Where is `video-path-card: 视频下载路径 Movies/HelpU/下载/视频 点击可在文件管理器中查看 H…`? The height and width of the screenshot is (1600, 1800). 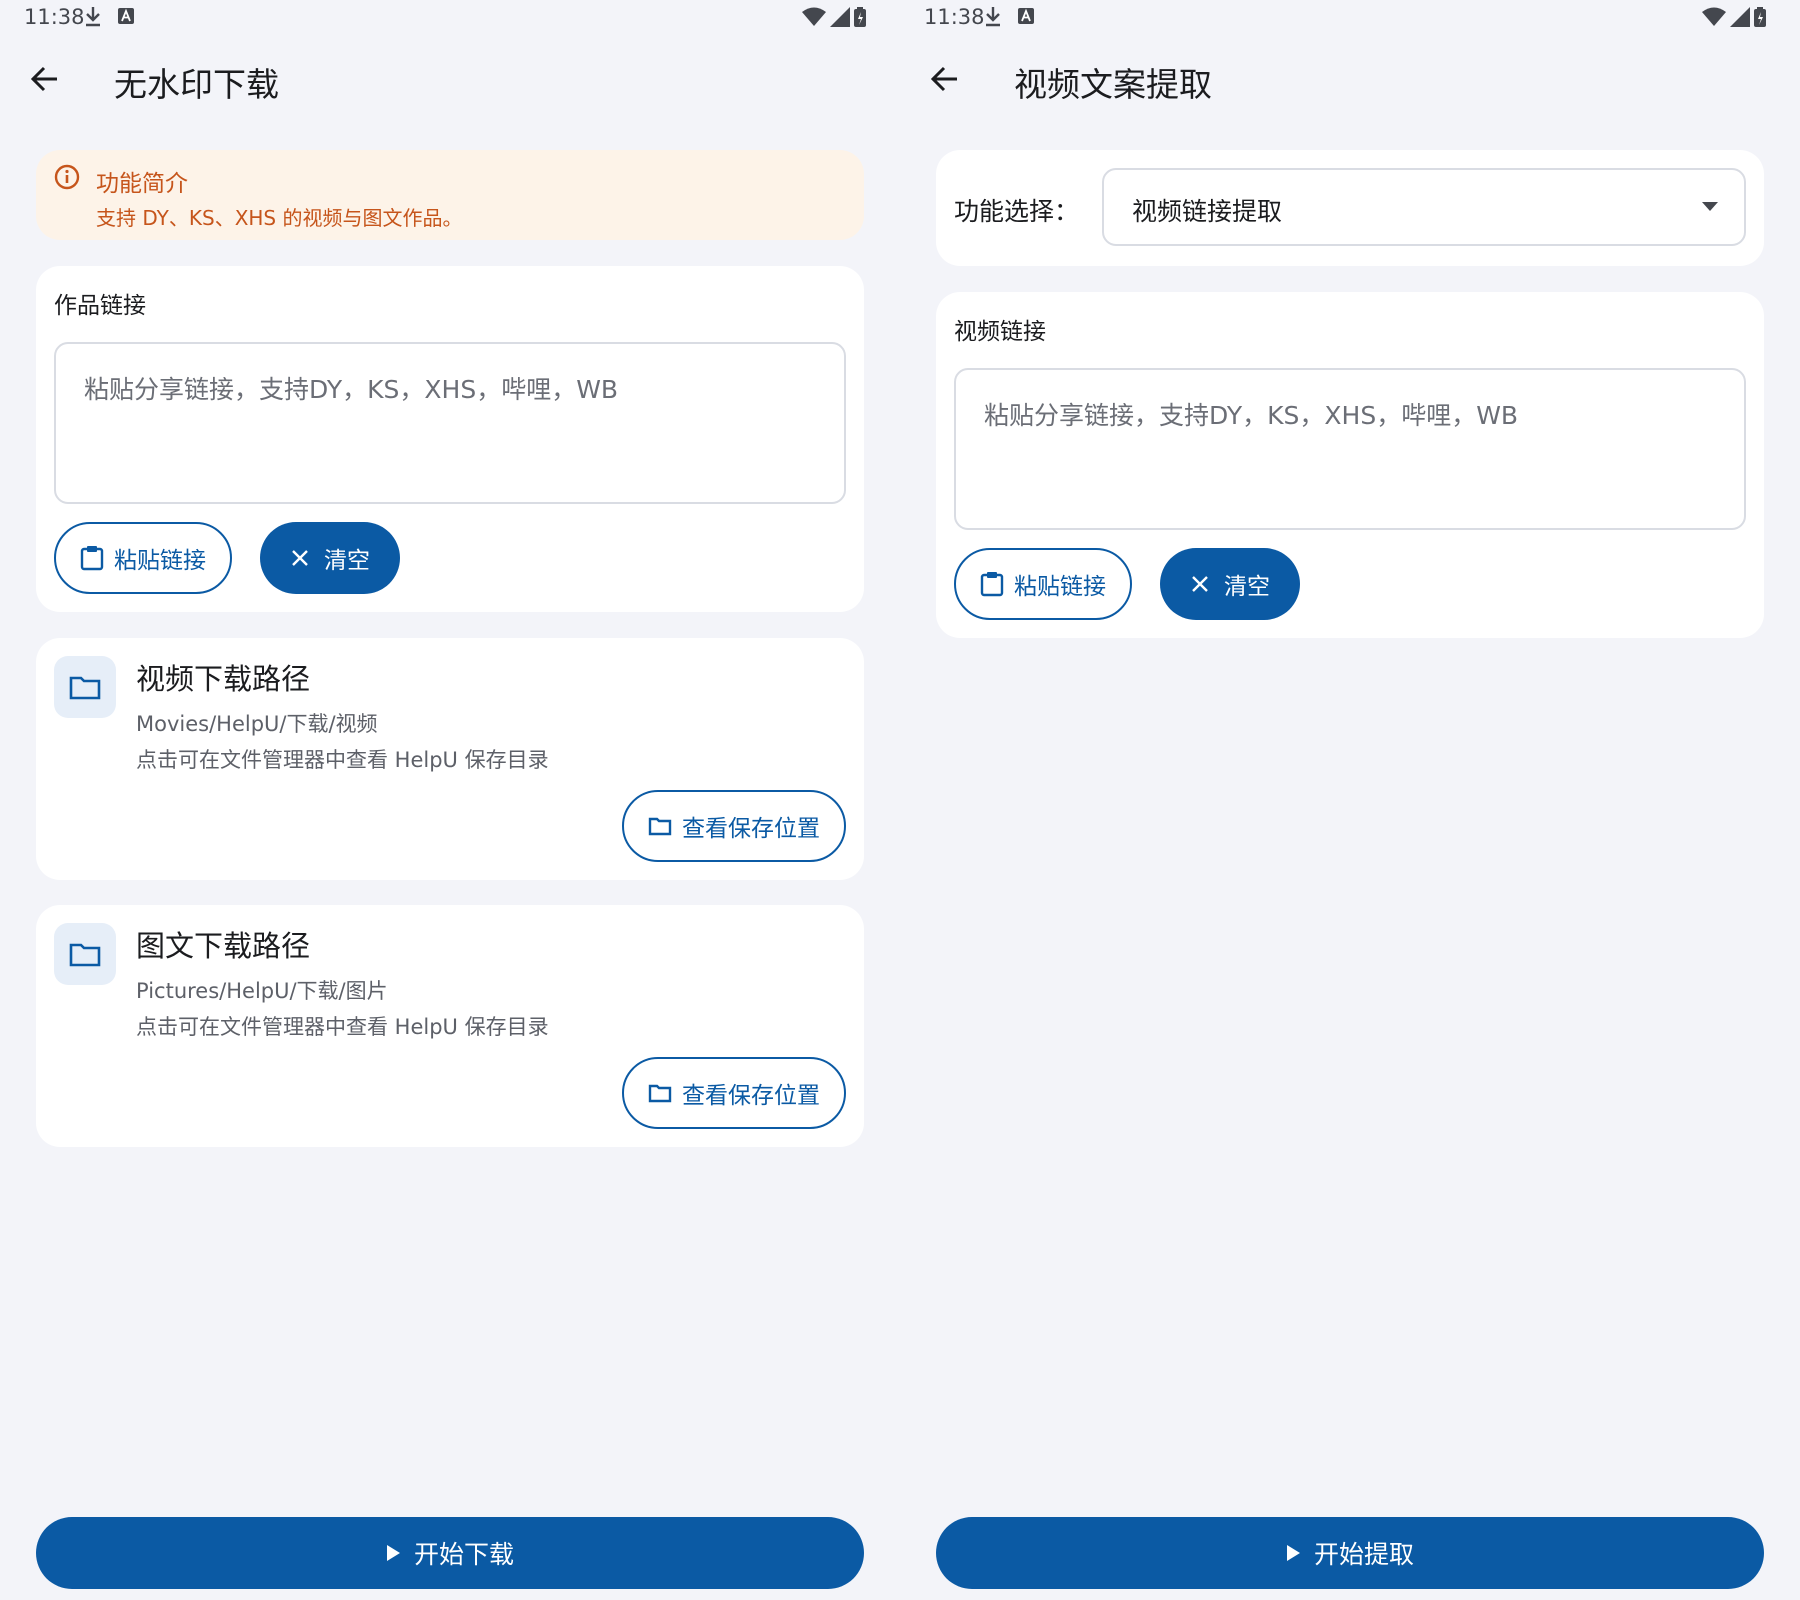
video-path-card: 视频下载路径 Movies/HelpU/下载/视频 点击可在文件管理器中查看 H… is located at coordinates (450, 759).